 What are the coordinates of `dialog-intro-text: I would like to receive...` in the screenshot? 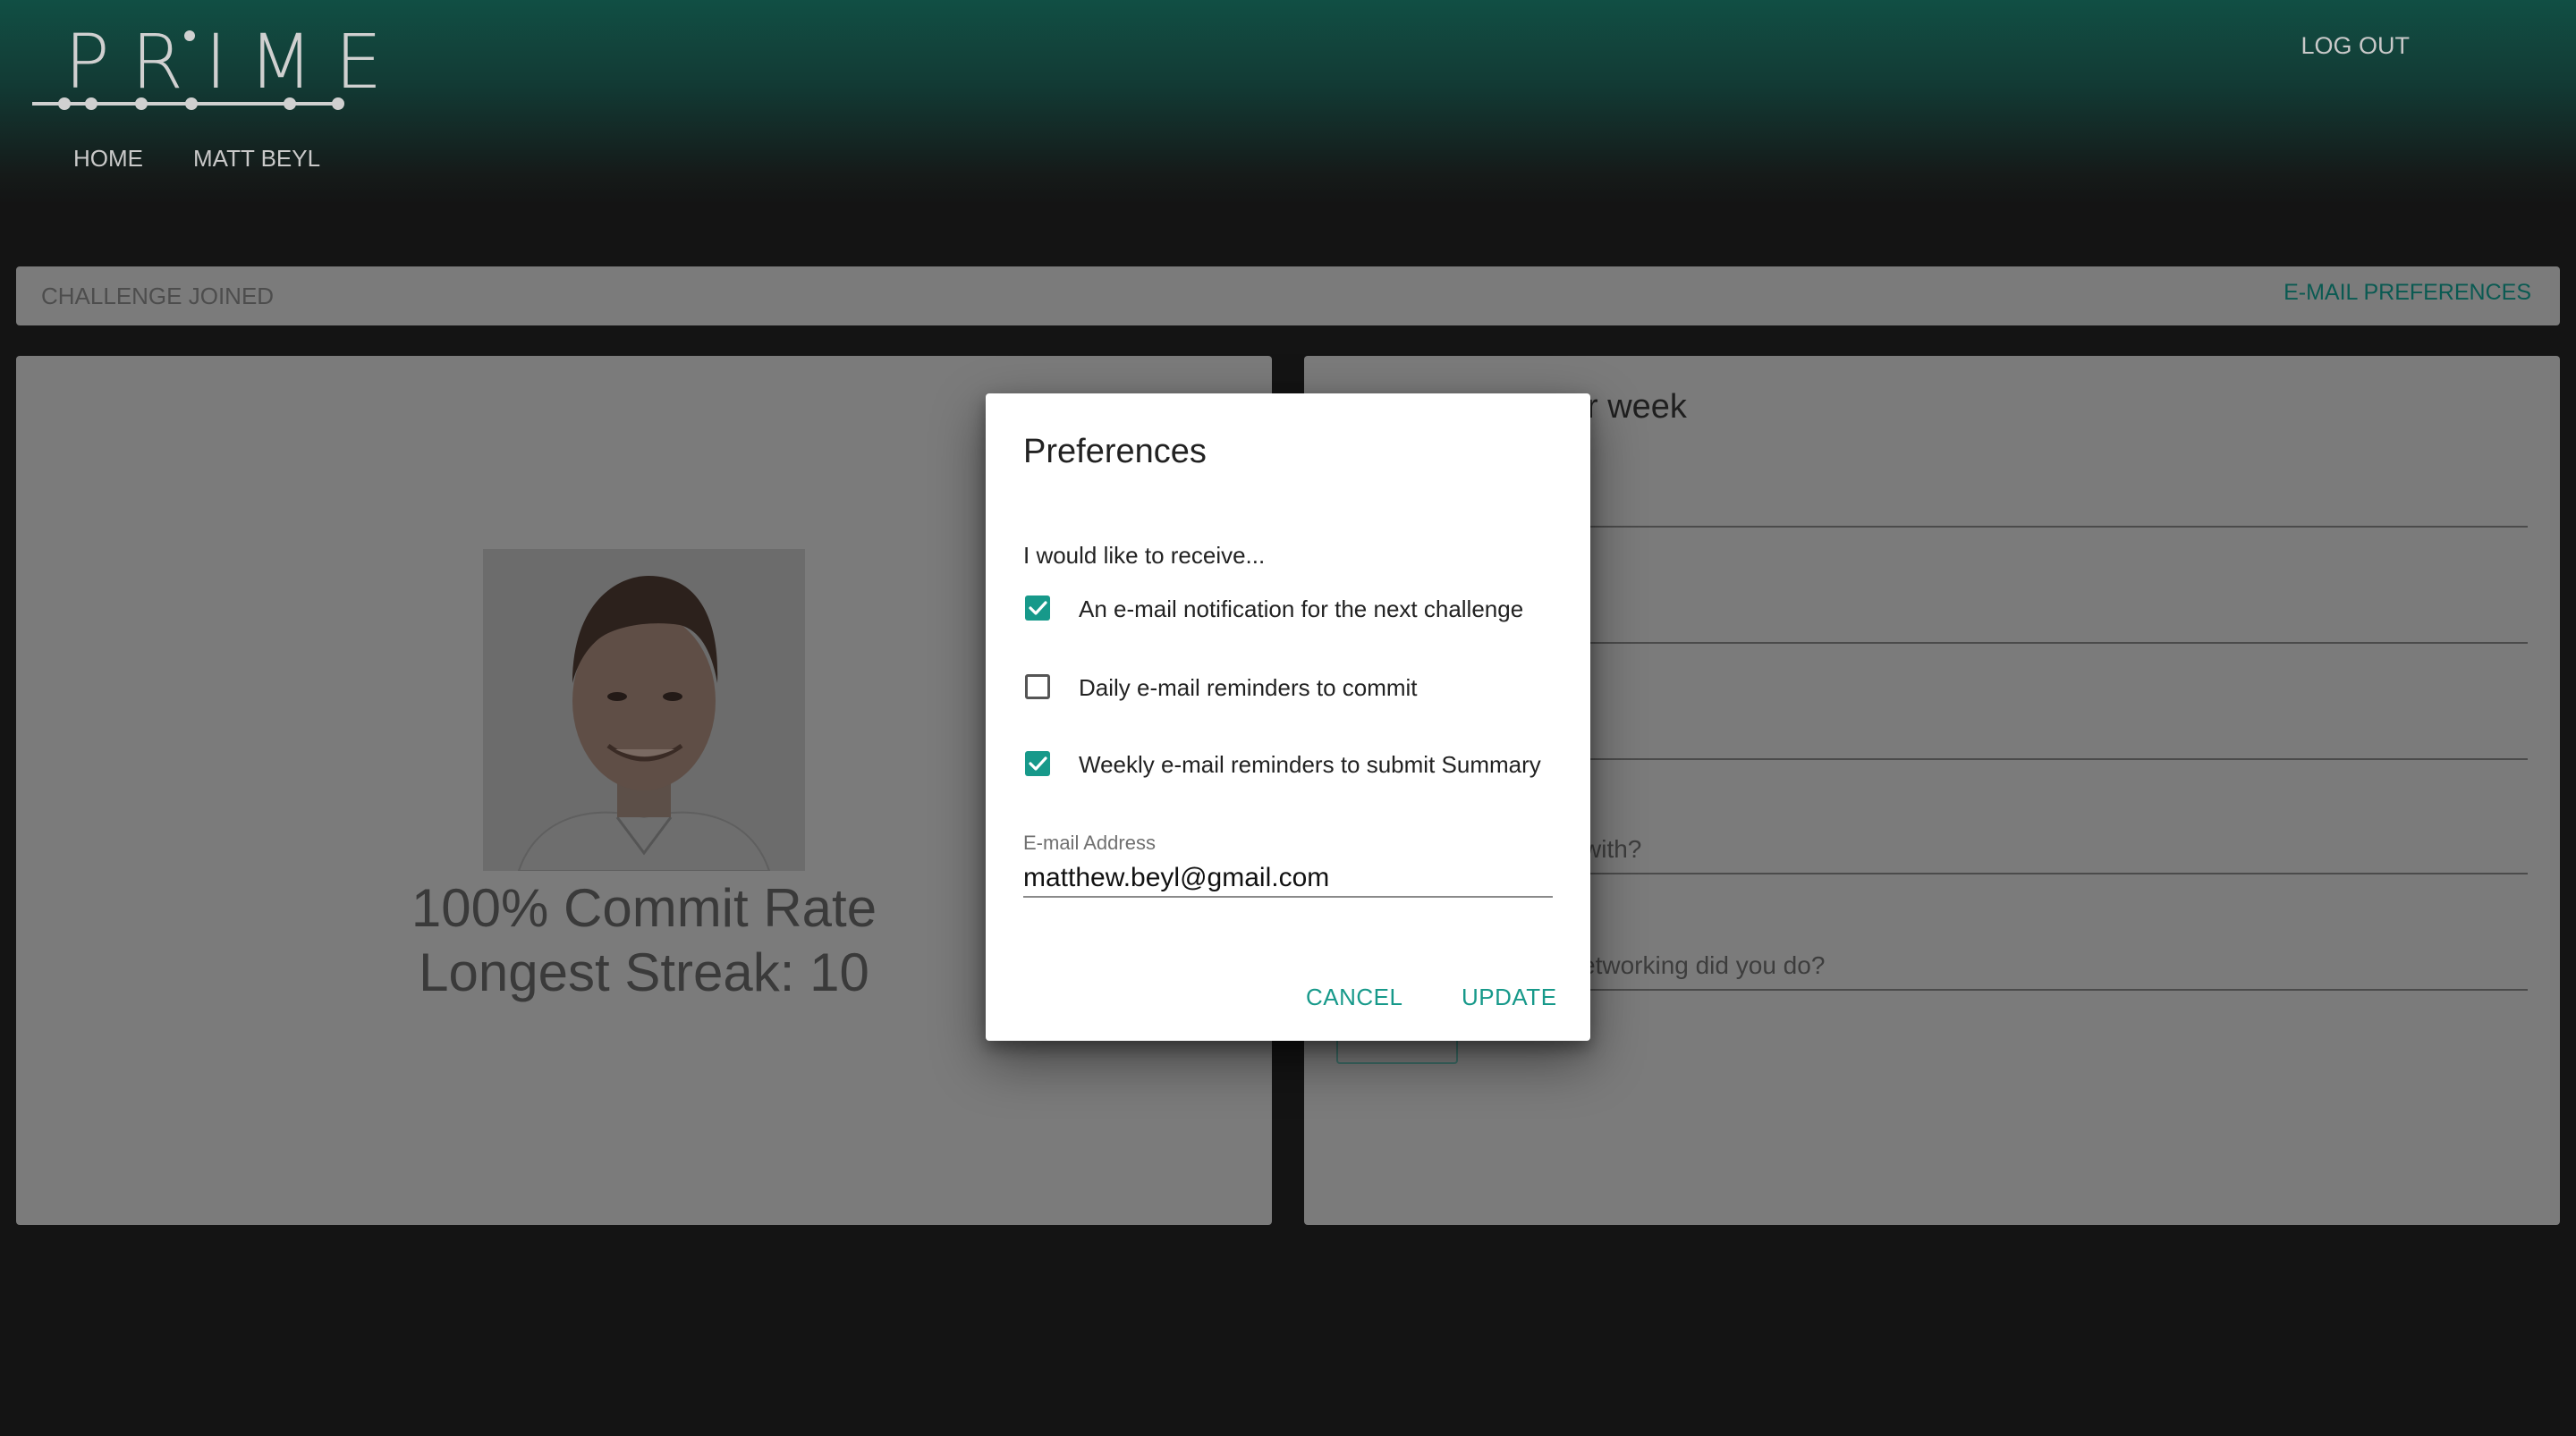 It's located at (1144, 555).